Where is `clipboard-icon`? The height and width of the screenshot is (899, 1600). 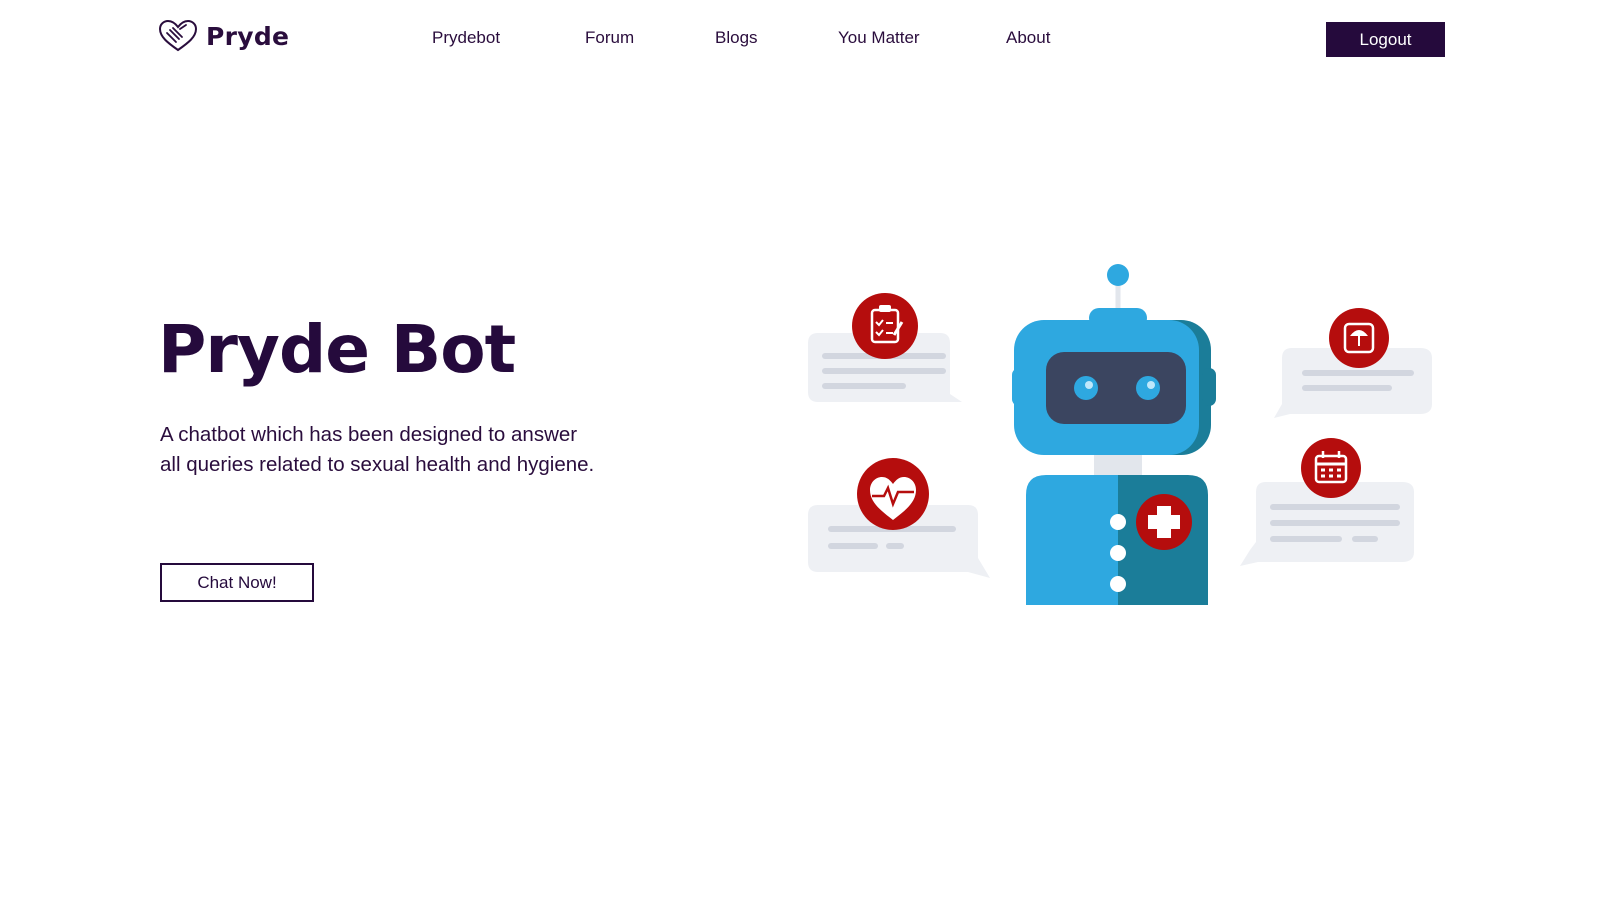 clipboard-icon is located at coordinates (885, 326).